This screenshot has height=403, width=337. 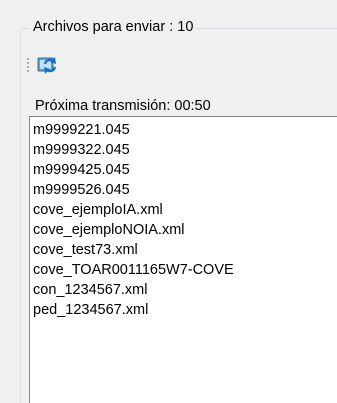 I want to click on list-item: cove_ejemploNOIA.xml, so click(x=185, y=230).